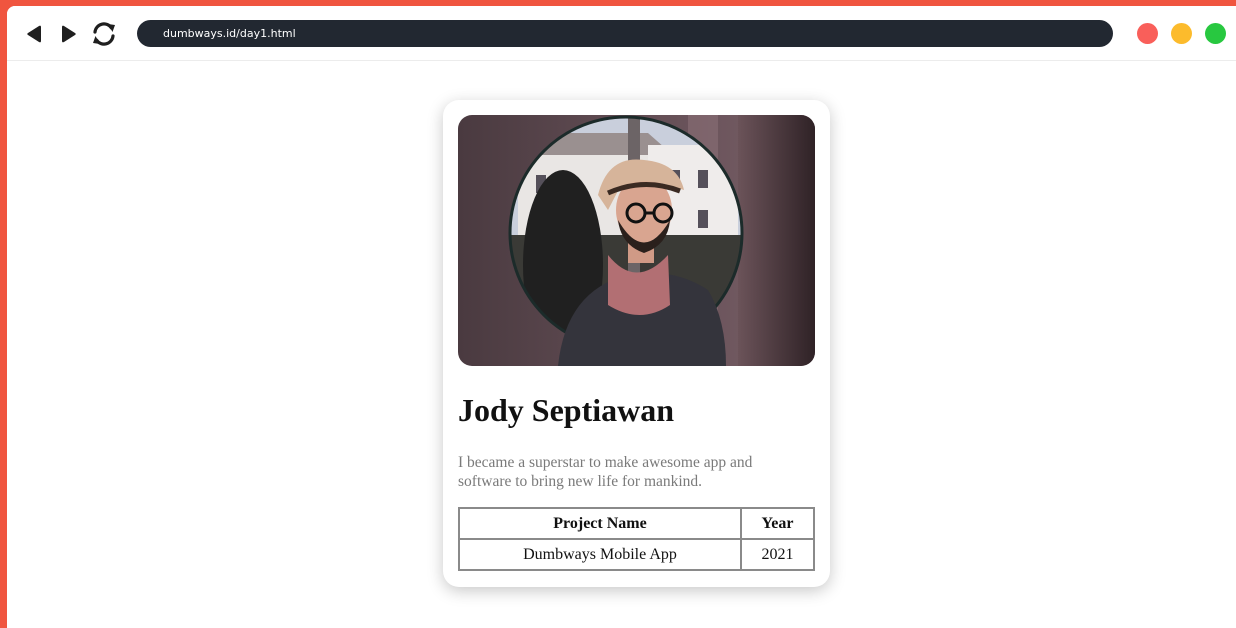 The width and height of the screenshot is (1236, 628). What do you see at coordinates (69, 34) in the screenshot?
I see `forward-arrow-icon` at bounding box center [69, 34].